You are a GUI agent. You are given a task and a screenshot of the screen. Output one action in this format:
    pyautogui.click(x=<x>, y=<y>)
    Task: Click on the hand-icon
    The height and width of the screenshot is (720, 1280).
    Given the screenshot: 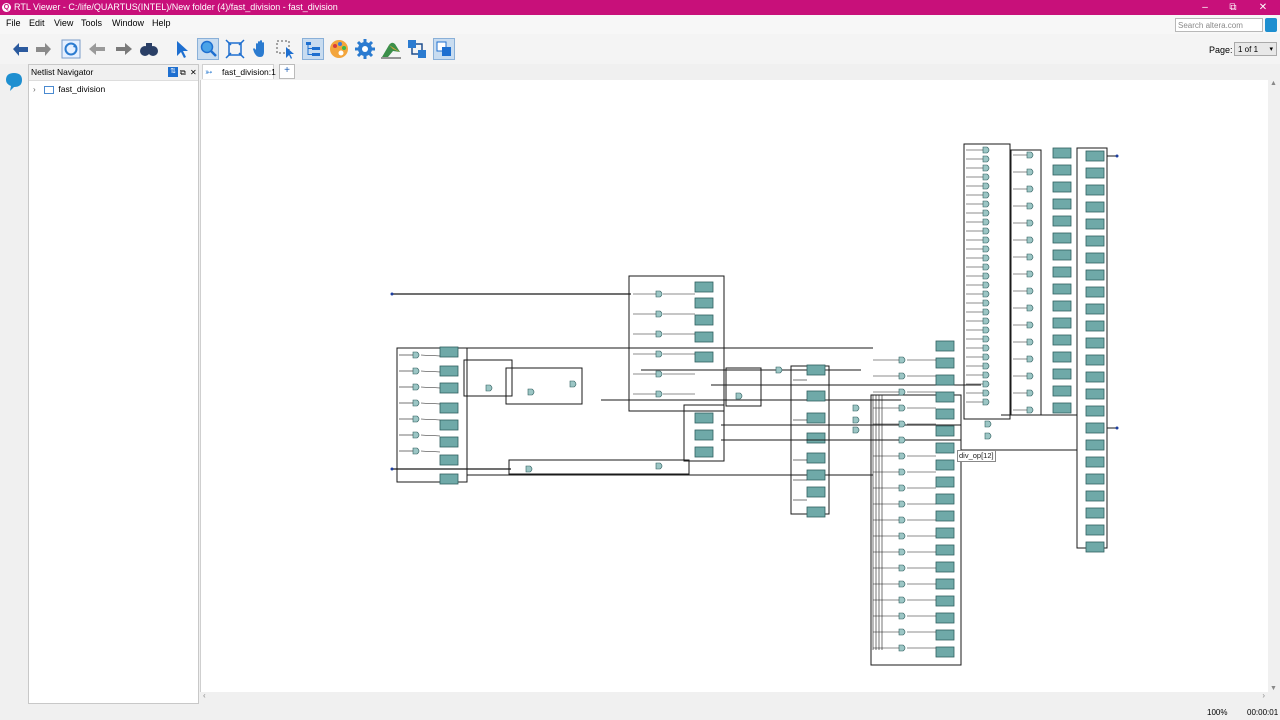 What is the action you would take?
    pyautogui.click(x=261, y=49)
    